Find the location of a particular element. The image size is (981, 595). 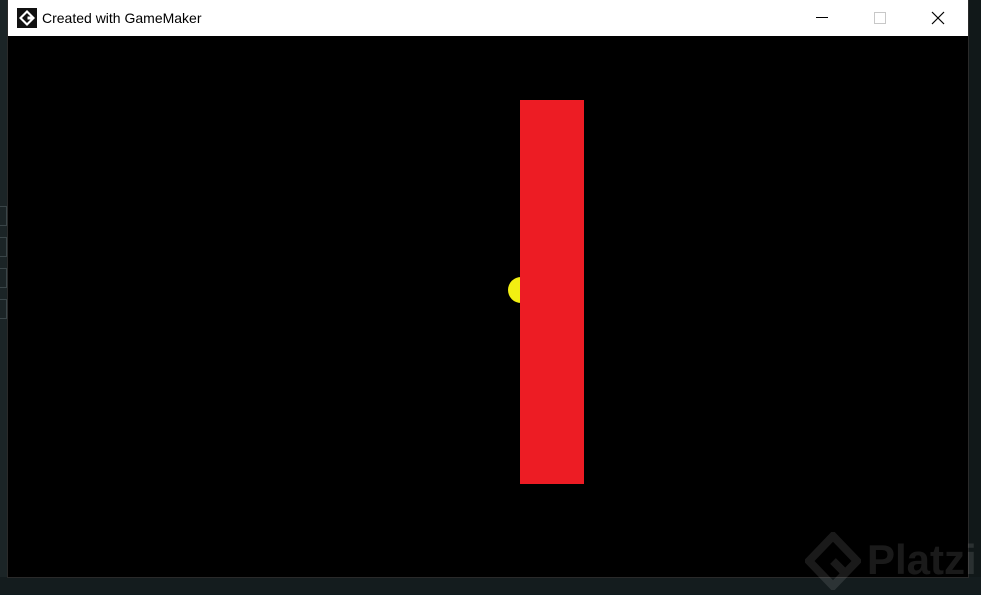

minimize-icon is located at coordinates (822, 17).